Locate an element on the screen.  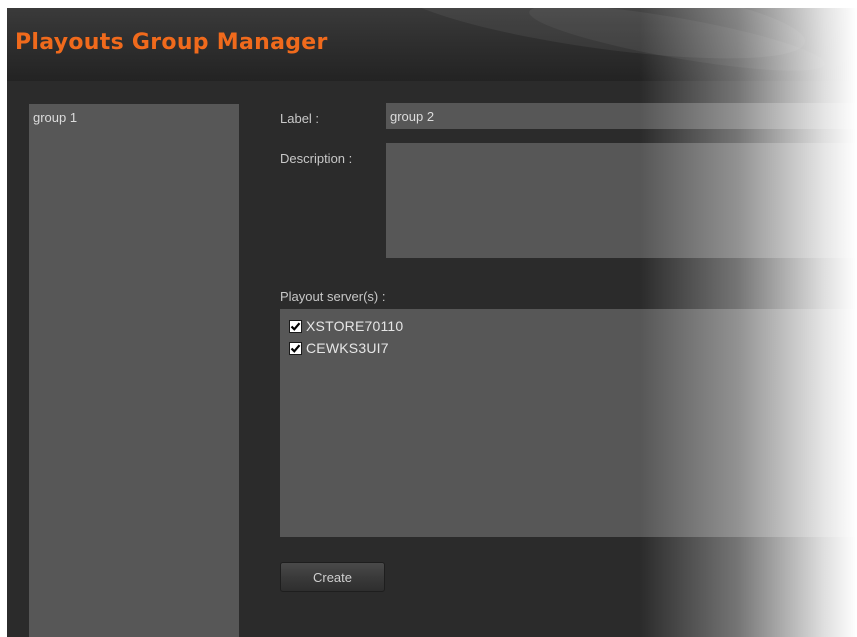
group-list-item: group 1 is located at coordinates (134, 114).